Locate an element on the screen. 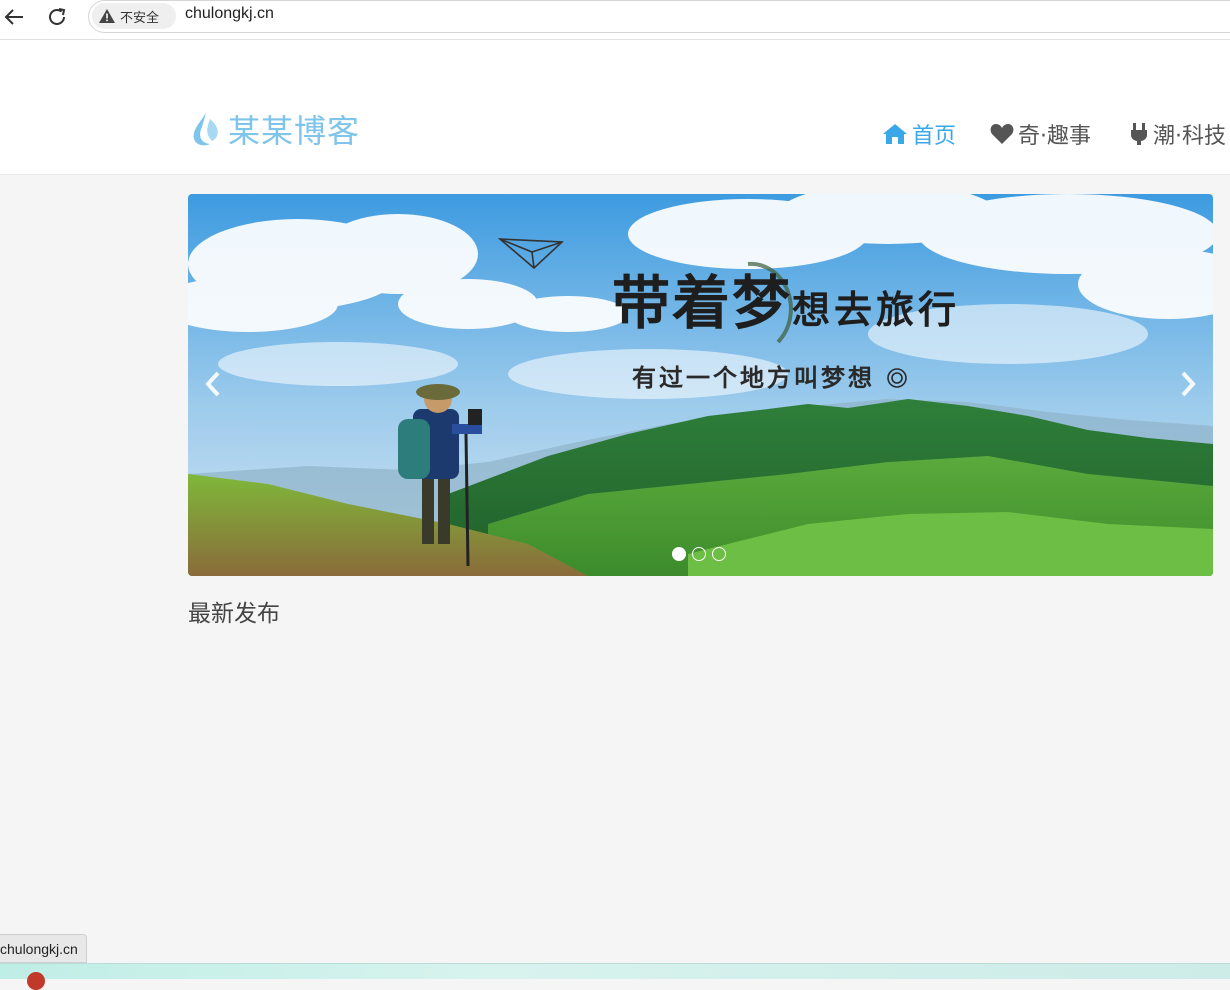 The height and width of the screenshot is (990, 1230). reload-button is located at coordinates (57, 17).